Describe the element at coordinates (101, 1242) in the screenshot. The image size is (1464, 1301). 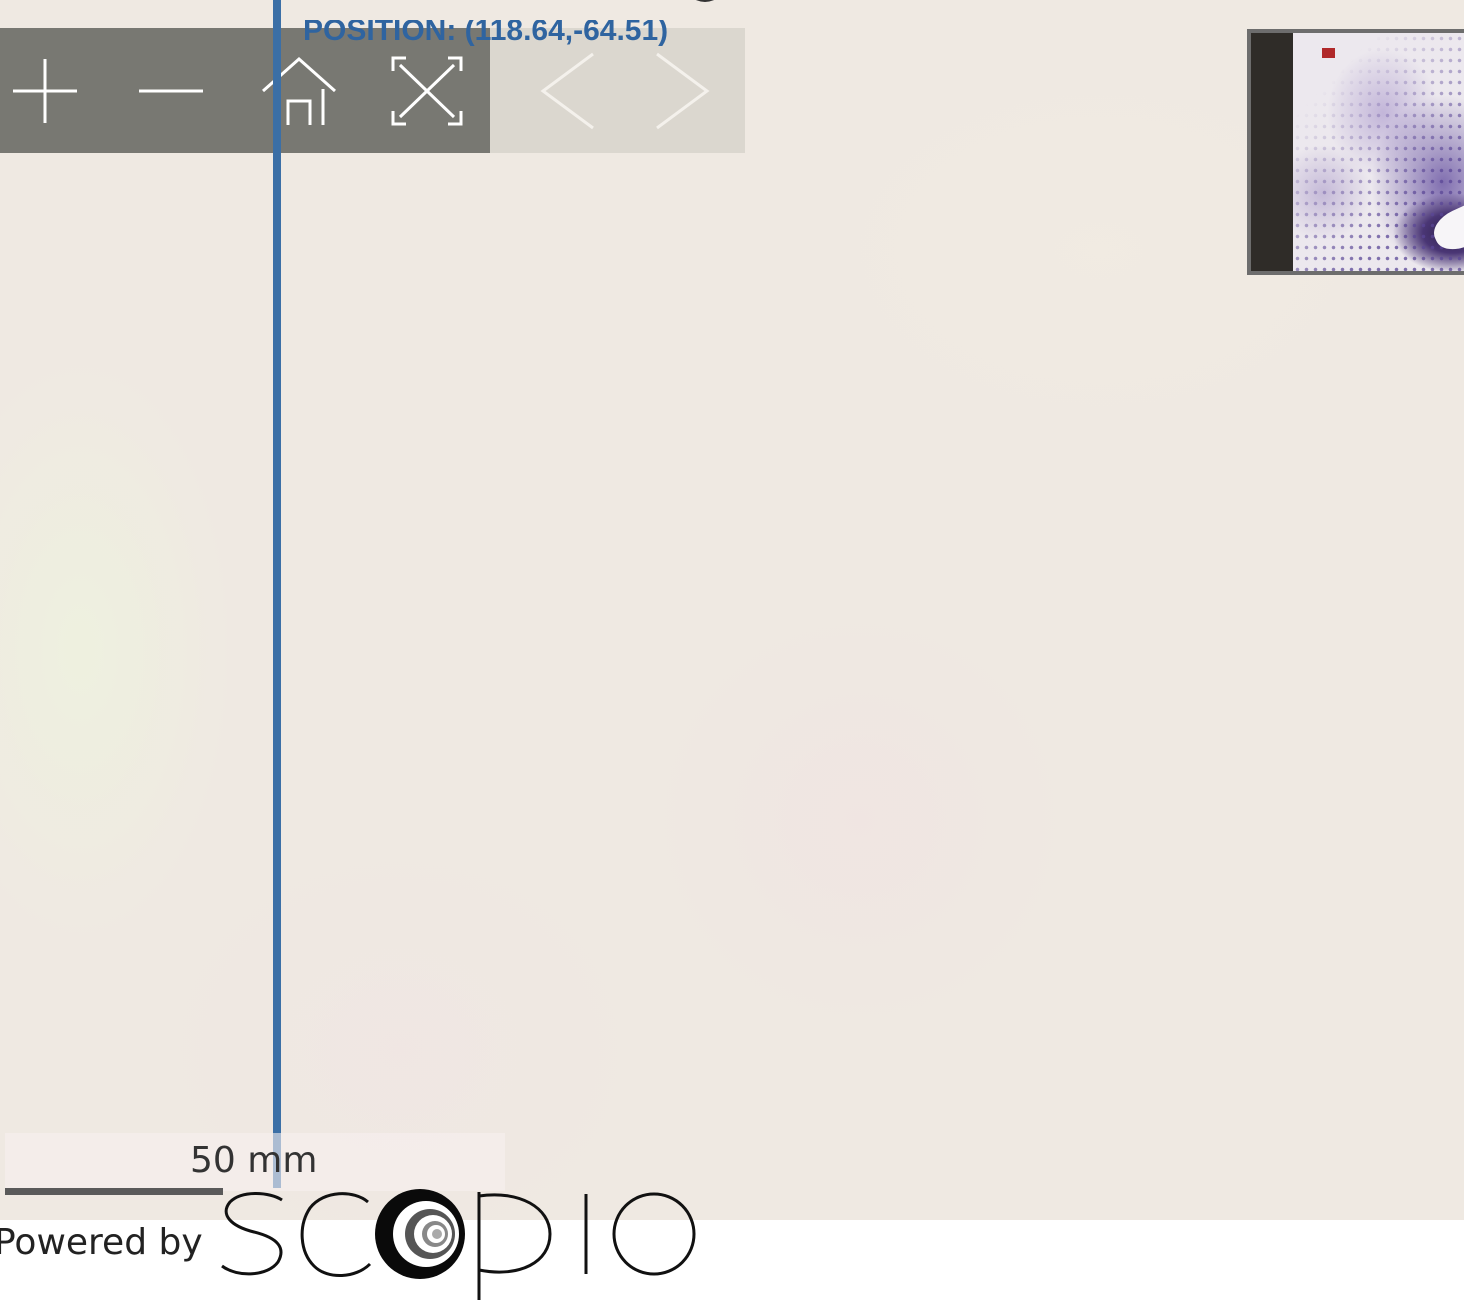
I see `powered-by-label: Powered by` at that location.